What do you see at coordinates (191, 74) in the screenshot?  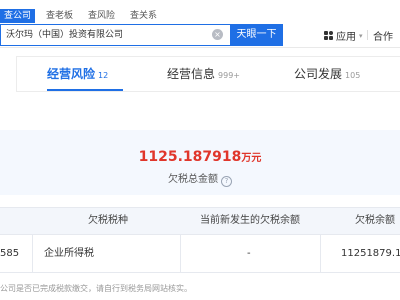 I see `tab-label: 经营信息` at bounding box center [191, 74].